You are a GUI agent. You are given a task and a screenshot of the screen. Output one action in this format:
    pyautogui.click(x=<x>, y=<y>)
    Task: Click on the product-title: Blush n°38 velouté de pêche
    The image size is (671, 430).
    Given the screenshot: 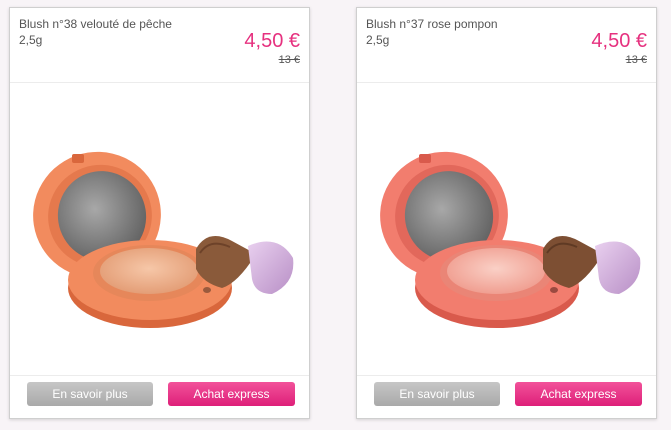 What is the action you would take?
    pyautogui.click(x=95, y=24)
    